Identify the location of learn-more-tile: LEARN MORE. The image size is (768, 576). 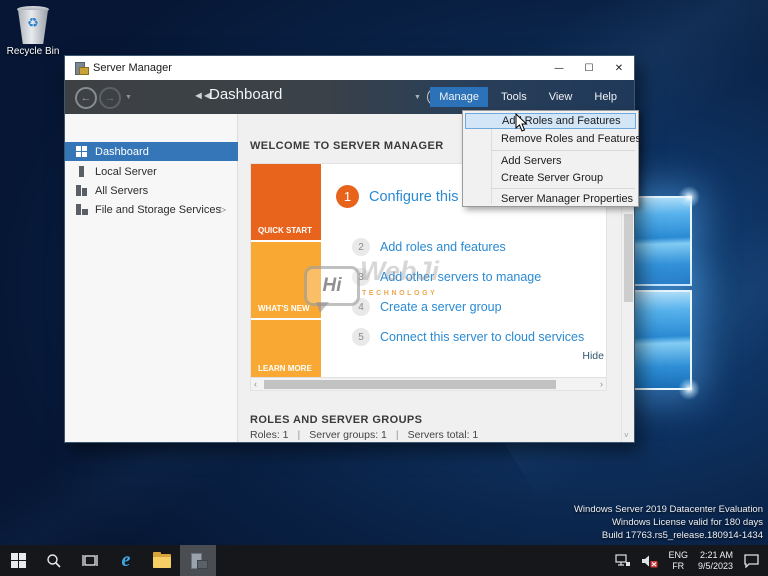
(286, 349).